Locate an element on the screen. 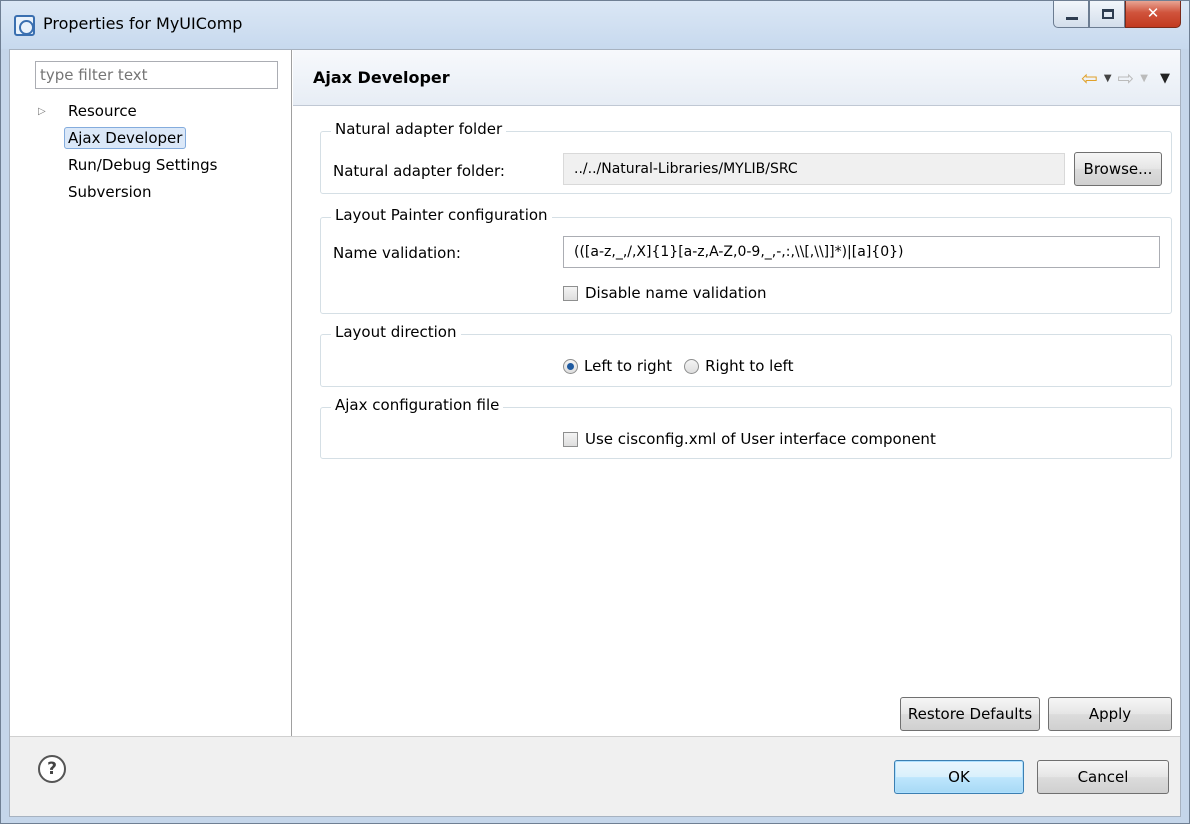  direction-radio-group: Left to right Right to left is located at coordinates (678, 366).